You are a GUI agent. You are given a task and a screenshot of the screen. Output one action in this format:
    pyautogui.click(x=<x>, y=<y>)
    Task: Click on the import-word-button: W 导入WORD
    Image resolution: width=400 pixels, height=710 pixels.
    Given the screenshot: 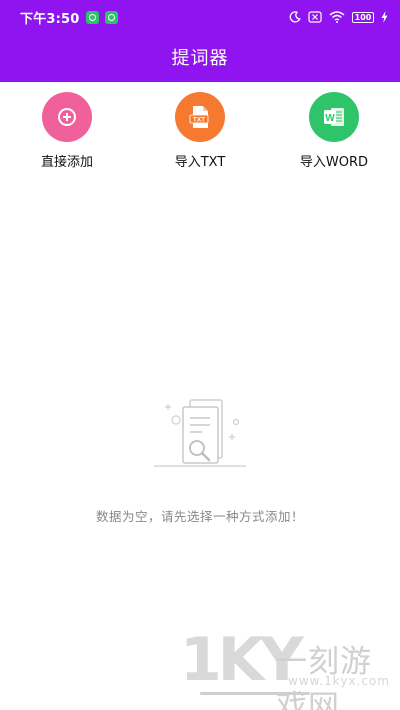 What is the action you would take?
    pyautogui.click(x=334, y=131)
    